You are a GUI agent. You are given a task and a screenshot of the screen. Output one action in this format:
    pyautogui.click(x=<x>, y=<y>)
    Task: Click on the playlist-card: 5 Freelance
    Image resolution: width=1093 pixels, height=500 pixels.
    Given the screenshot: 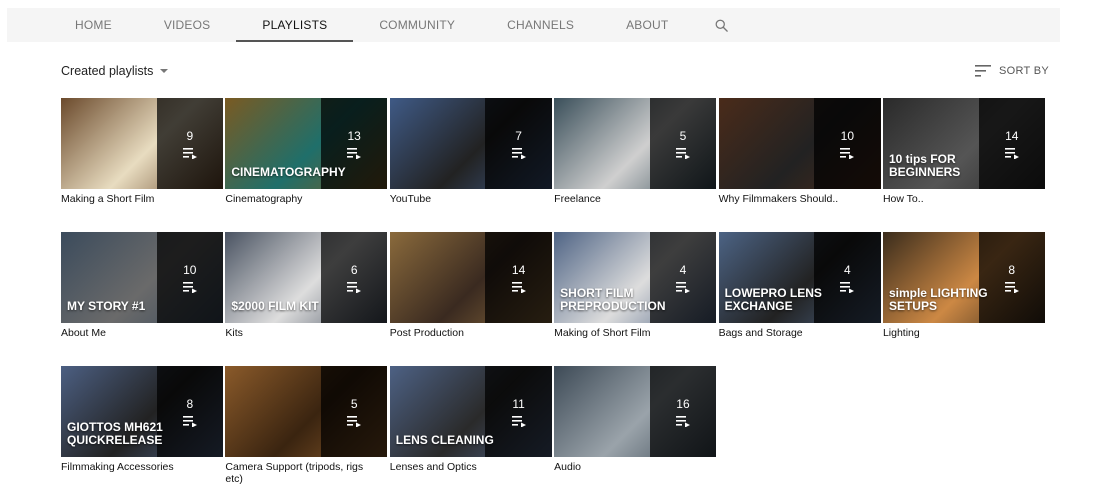 What is the action you would take?
    pyautogui.click(x=635, y=160)
    